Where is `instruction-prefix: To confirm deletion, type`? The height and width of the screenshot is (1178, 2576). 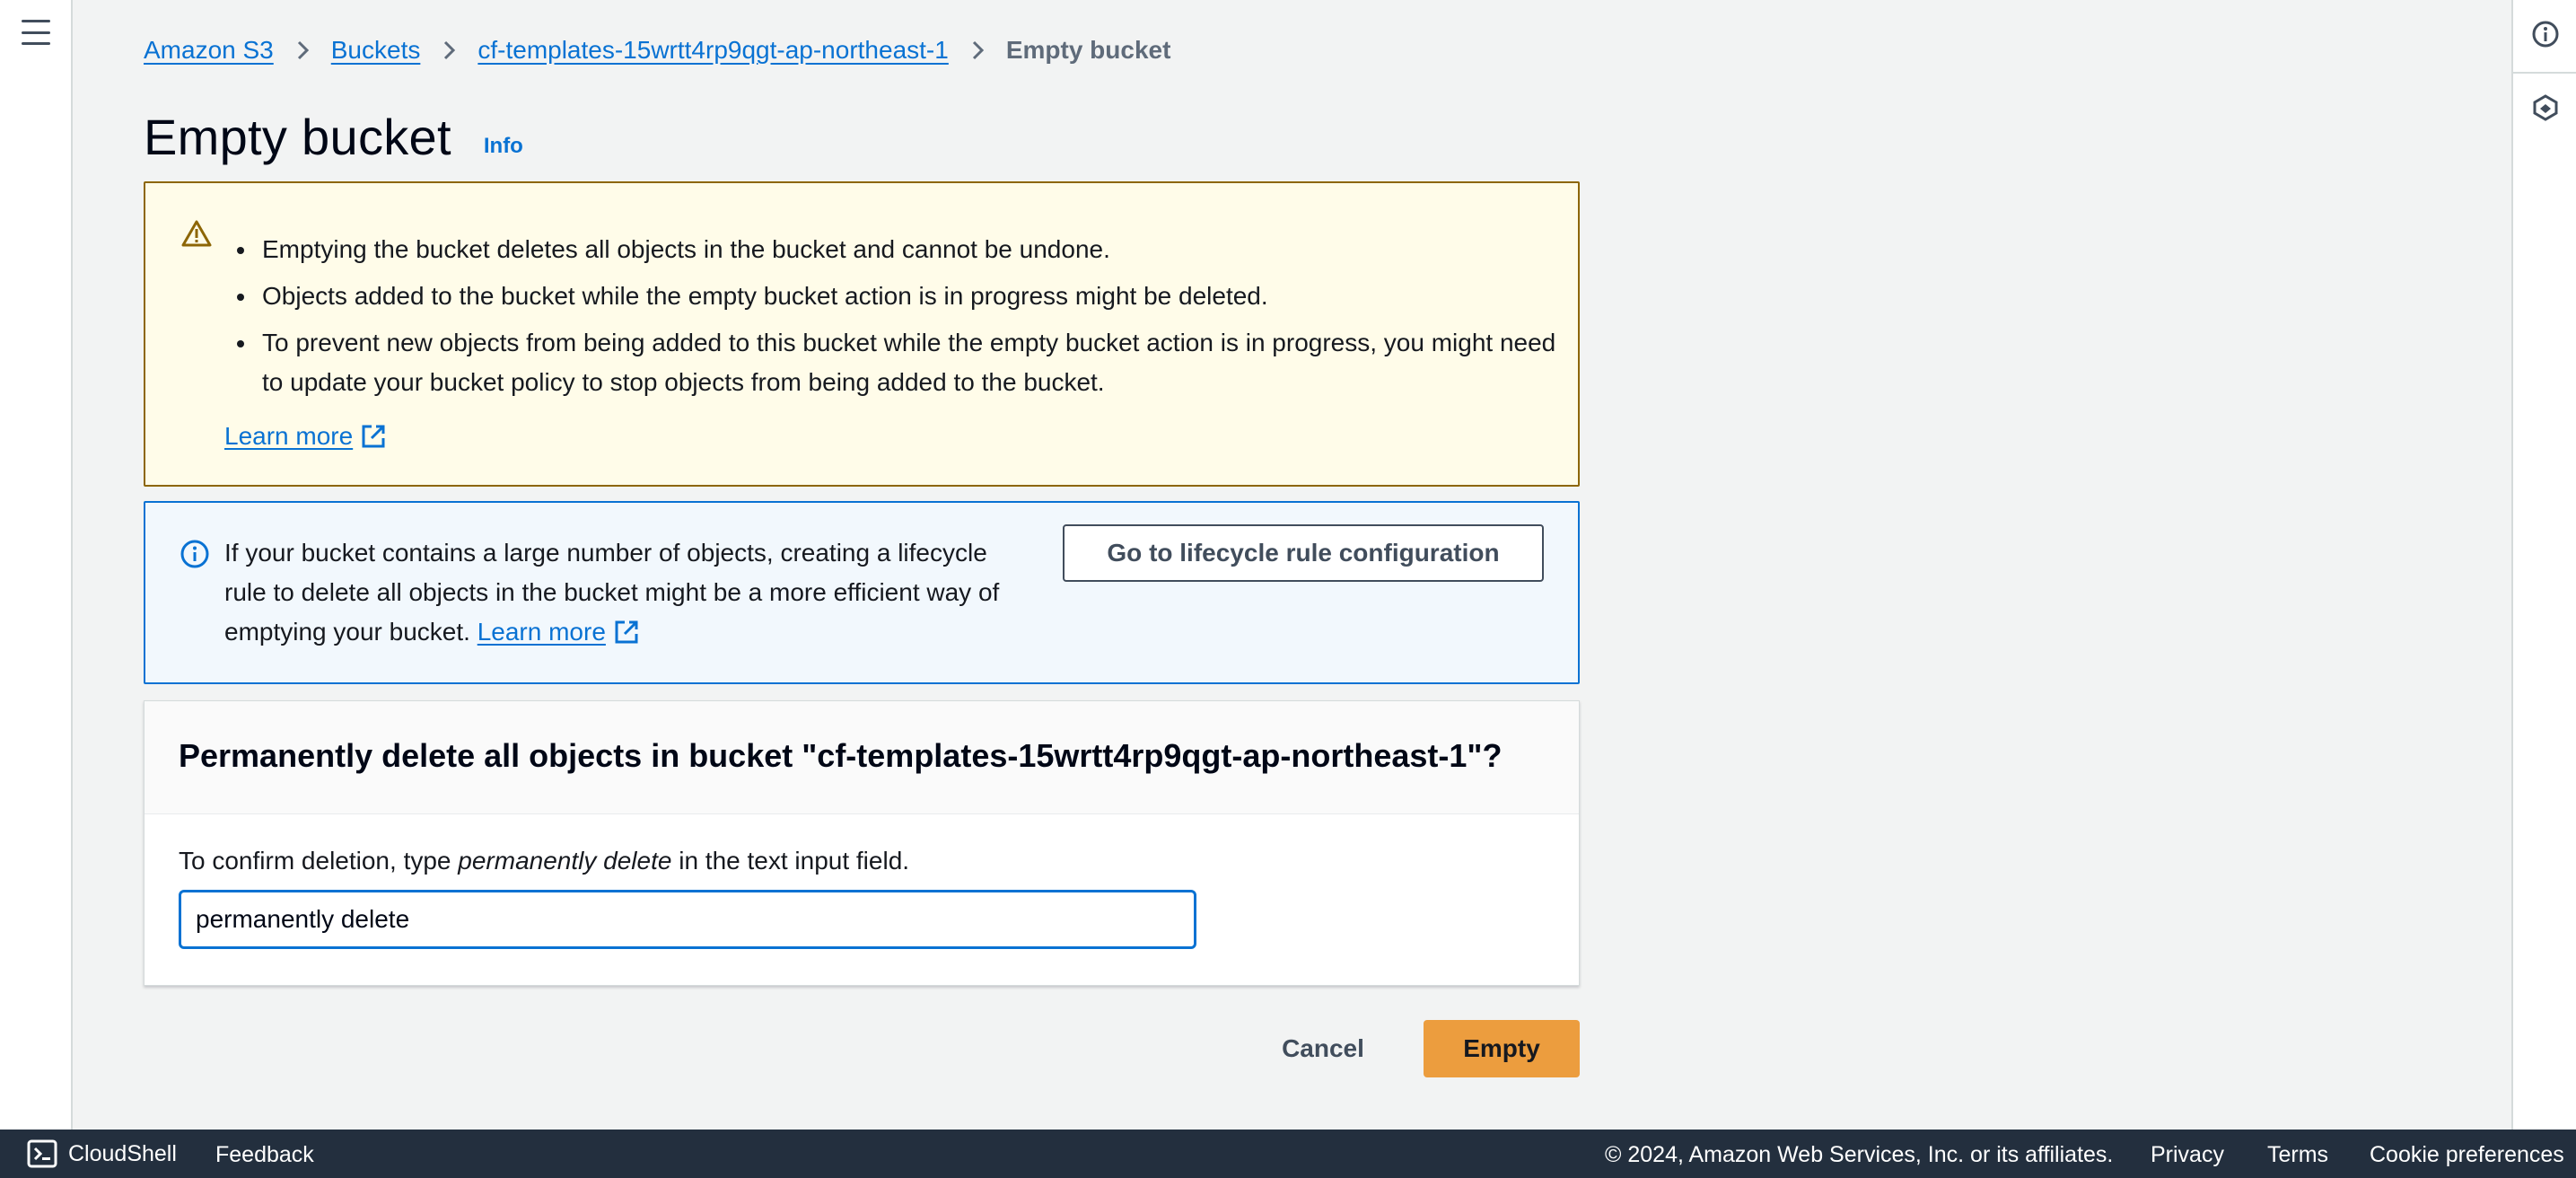 instruction-prefix: To confirm deletion, type is located at coordinates (319, 861).